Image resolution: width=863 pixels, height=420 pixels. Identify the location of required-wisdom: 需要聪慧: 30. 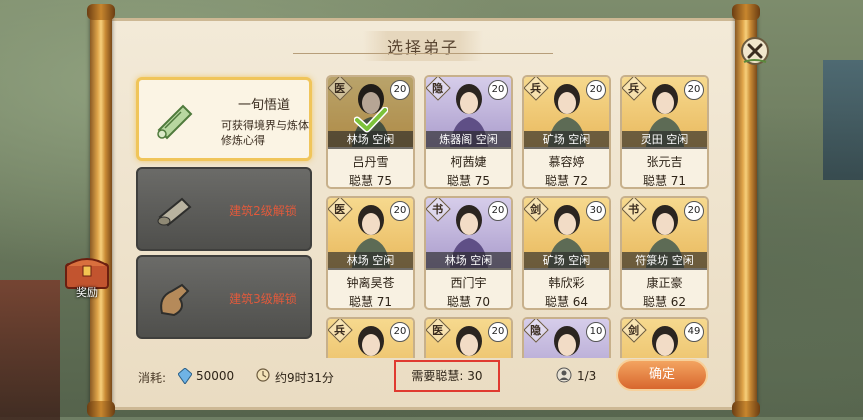
(447, 376).